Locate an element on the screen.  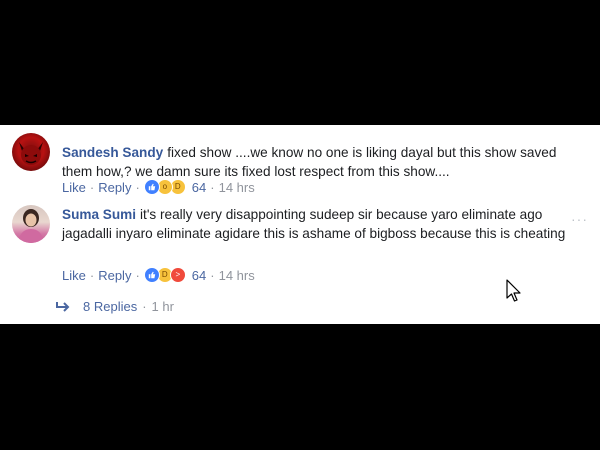
devil-avatar-icon is located at coordinates (31, 153).